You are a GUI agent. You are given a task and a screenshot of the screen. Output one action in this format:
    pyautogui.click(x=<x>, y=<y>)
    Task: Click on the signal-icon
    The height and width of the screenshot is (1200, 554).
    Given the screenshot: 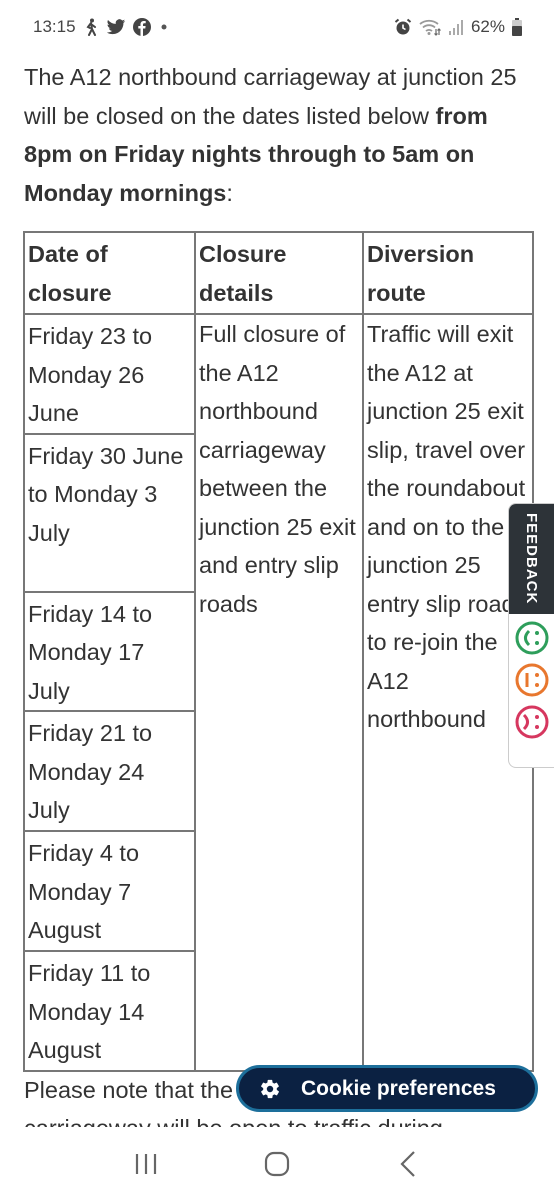 What is the action you would take?
    pyautogui.click(x=456, y=27)
    